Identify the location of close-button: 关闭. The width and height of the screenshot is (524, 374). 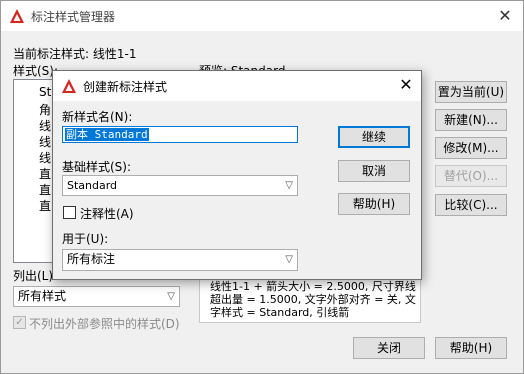
(389, 348).